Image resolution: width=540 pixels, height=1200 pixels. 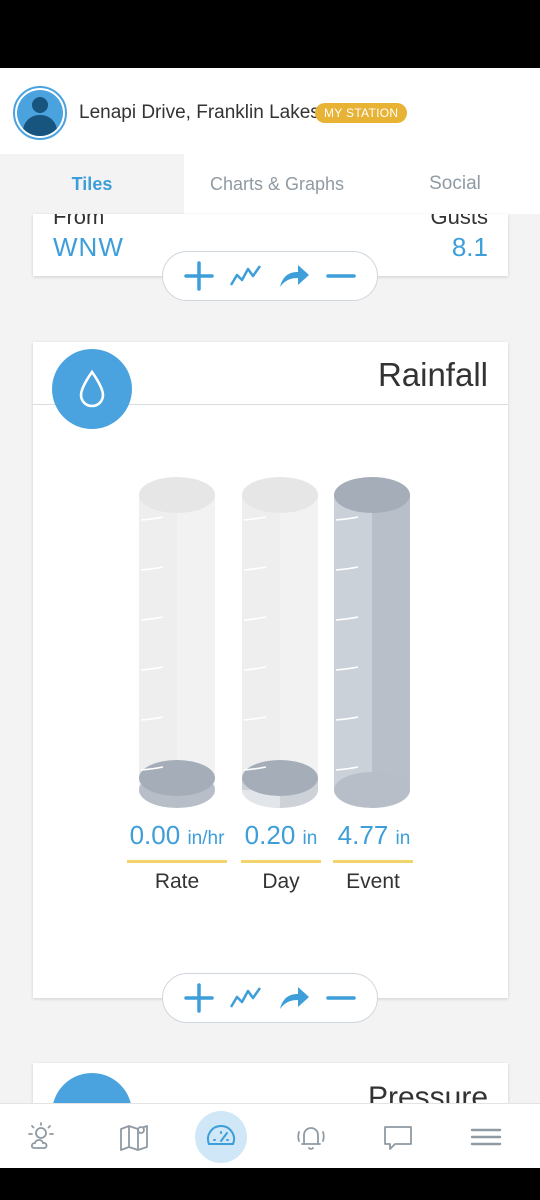 What do you see at coordinates (92, 184) in the screenshot?
I see `tab-tiles: Tiles` at bounding box center [92, 184].